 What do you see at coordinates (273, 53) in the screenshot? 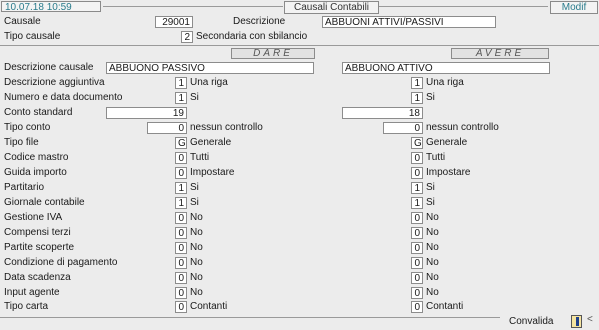
I see `dare-header: DARE` at bounding box center [273, 53].